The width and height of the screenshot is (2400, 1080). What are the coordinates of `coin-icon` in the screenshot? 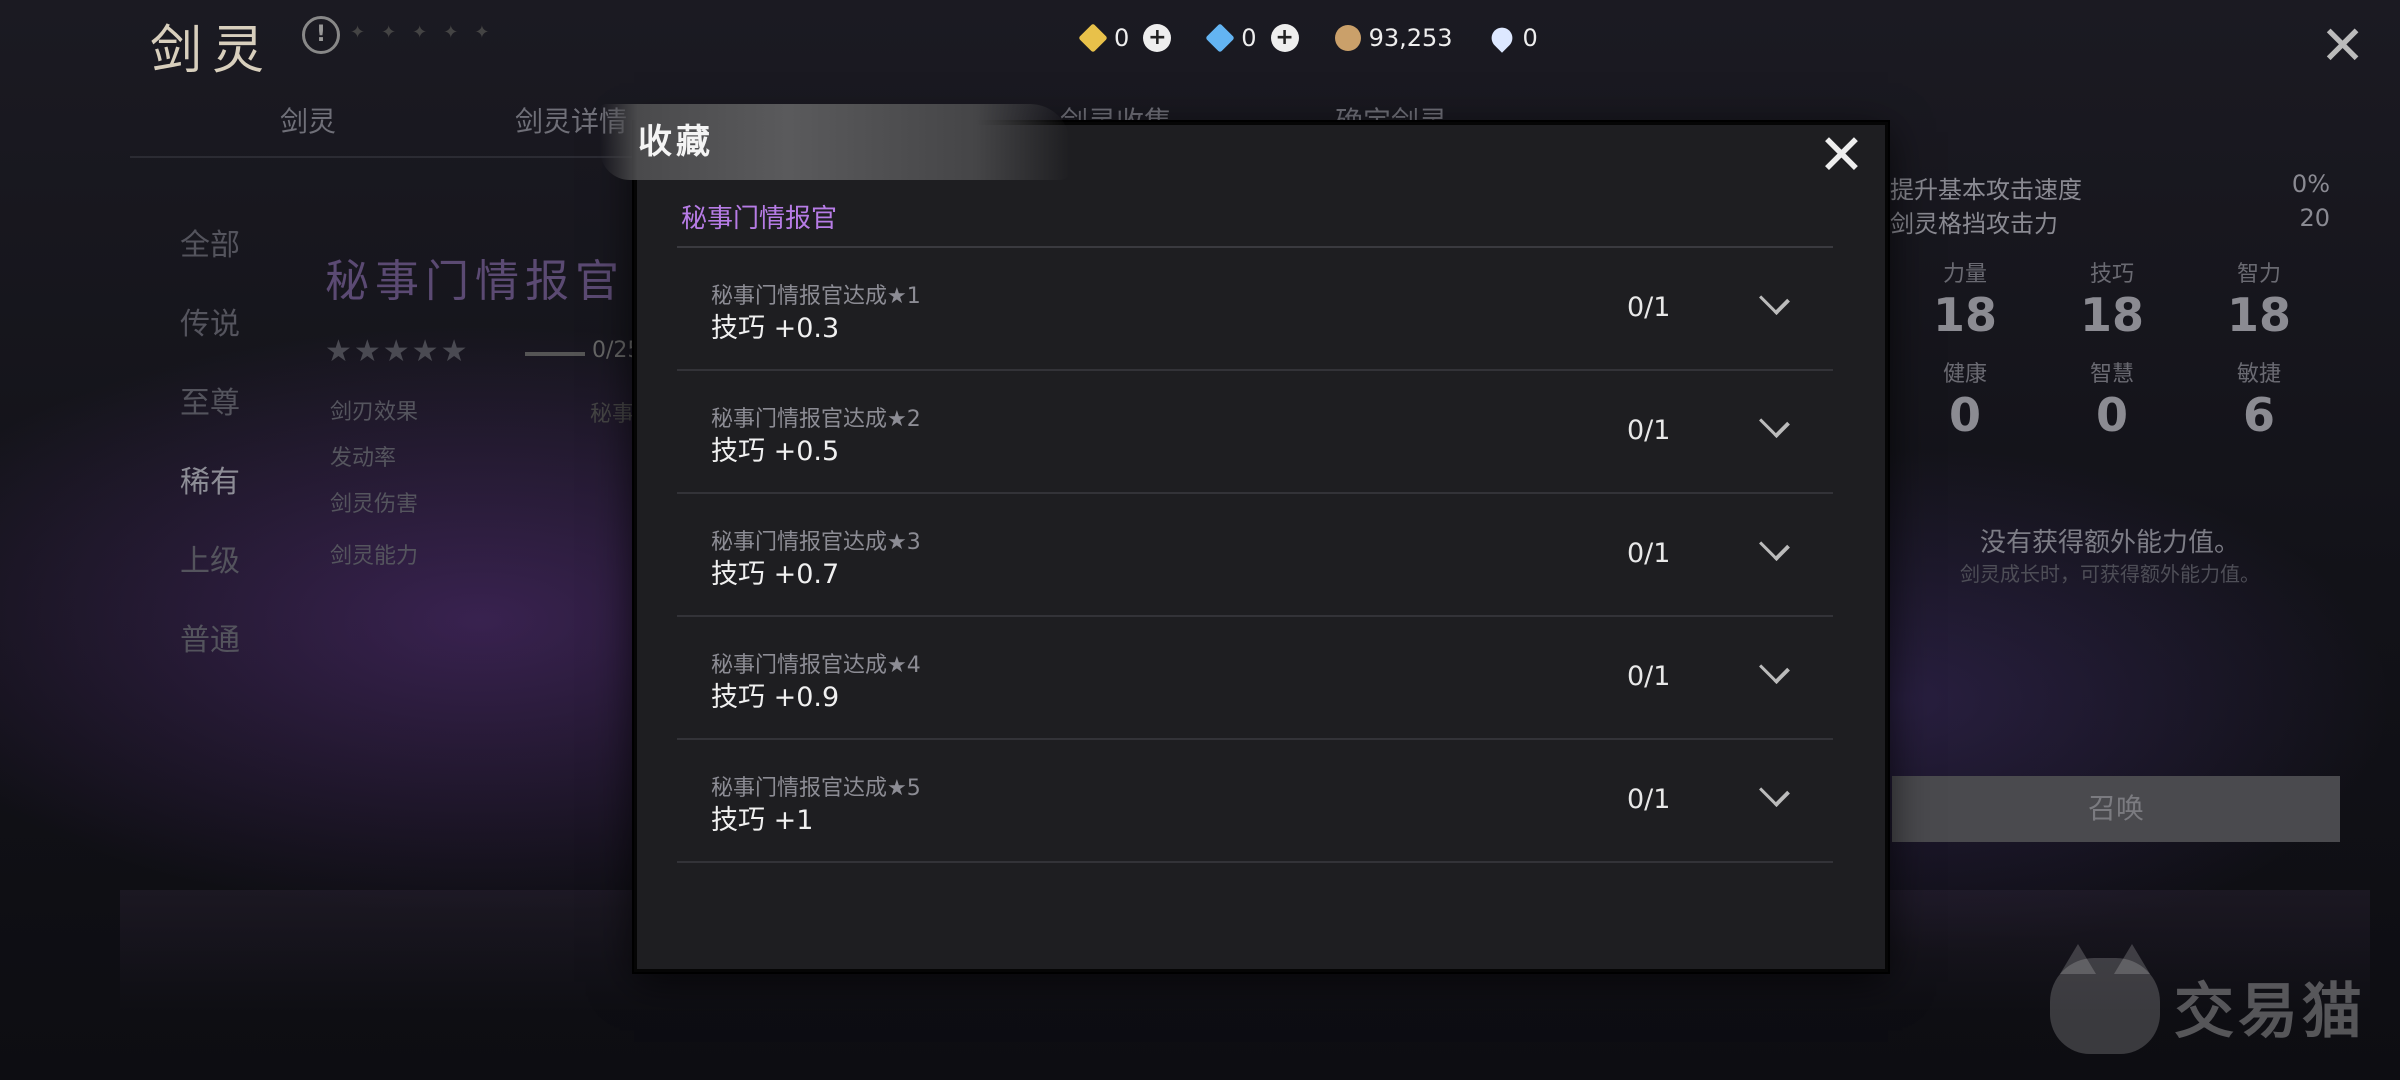 It's located at (1347, 38).